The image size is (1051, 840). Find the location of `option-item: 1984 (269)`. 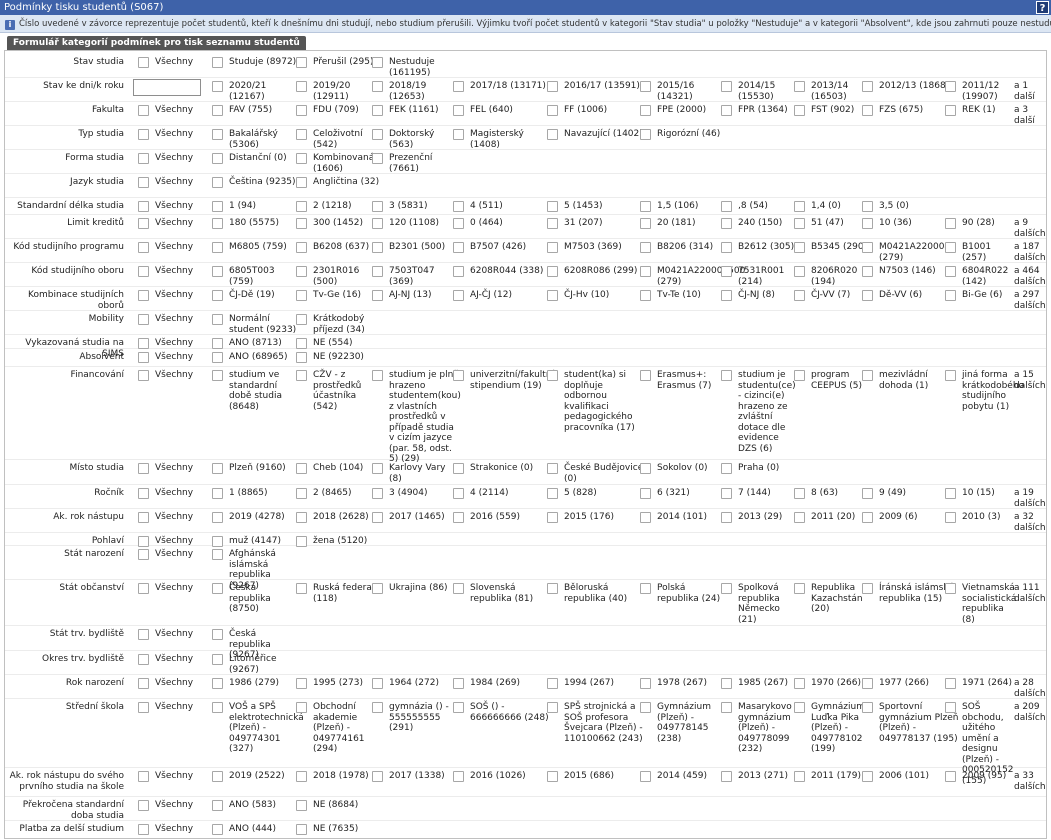

option-item: 1984 (269) is located at coordinates (503, 683).